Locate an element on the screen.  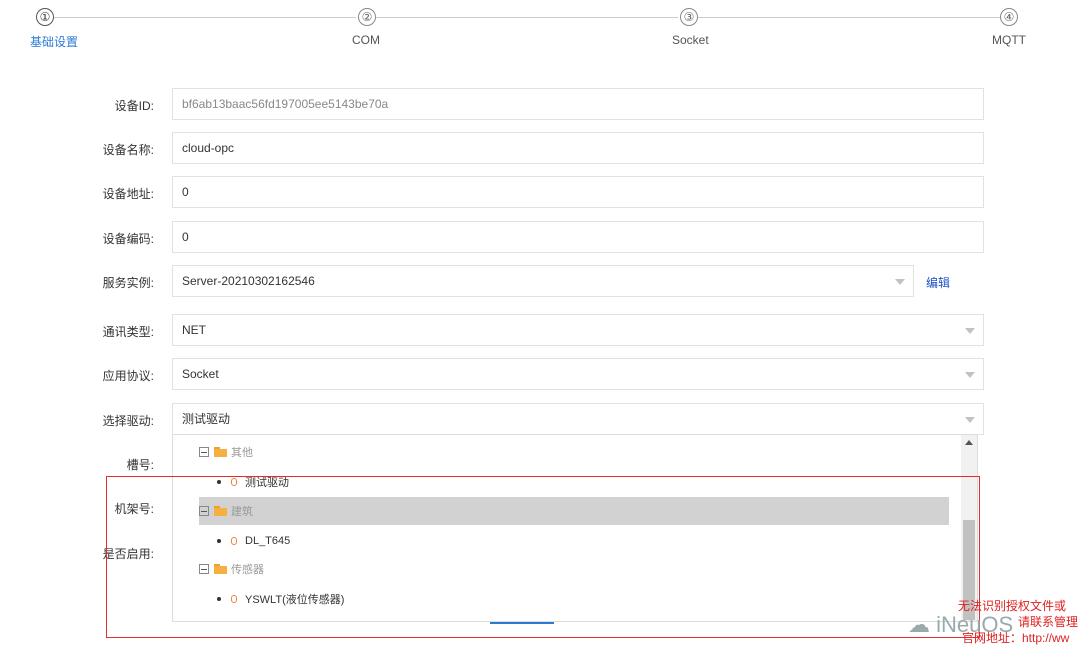
step-1-marker: ① is located at coordinates (45, 17).